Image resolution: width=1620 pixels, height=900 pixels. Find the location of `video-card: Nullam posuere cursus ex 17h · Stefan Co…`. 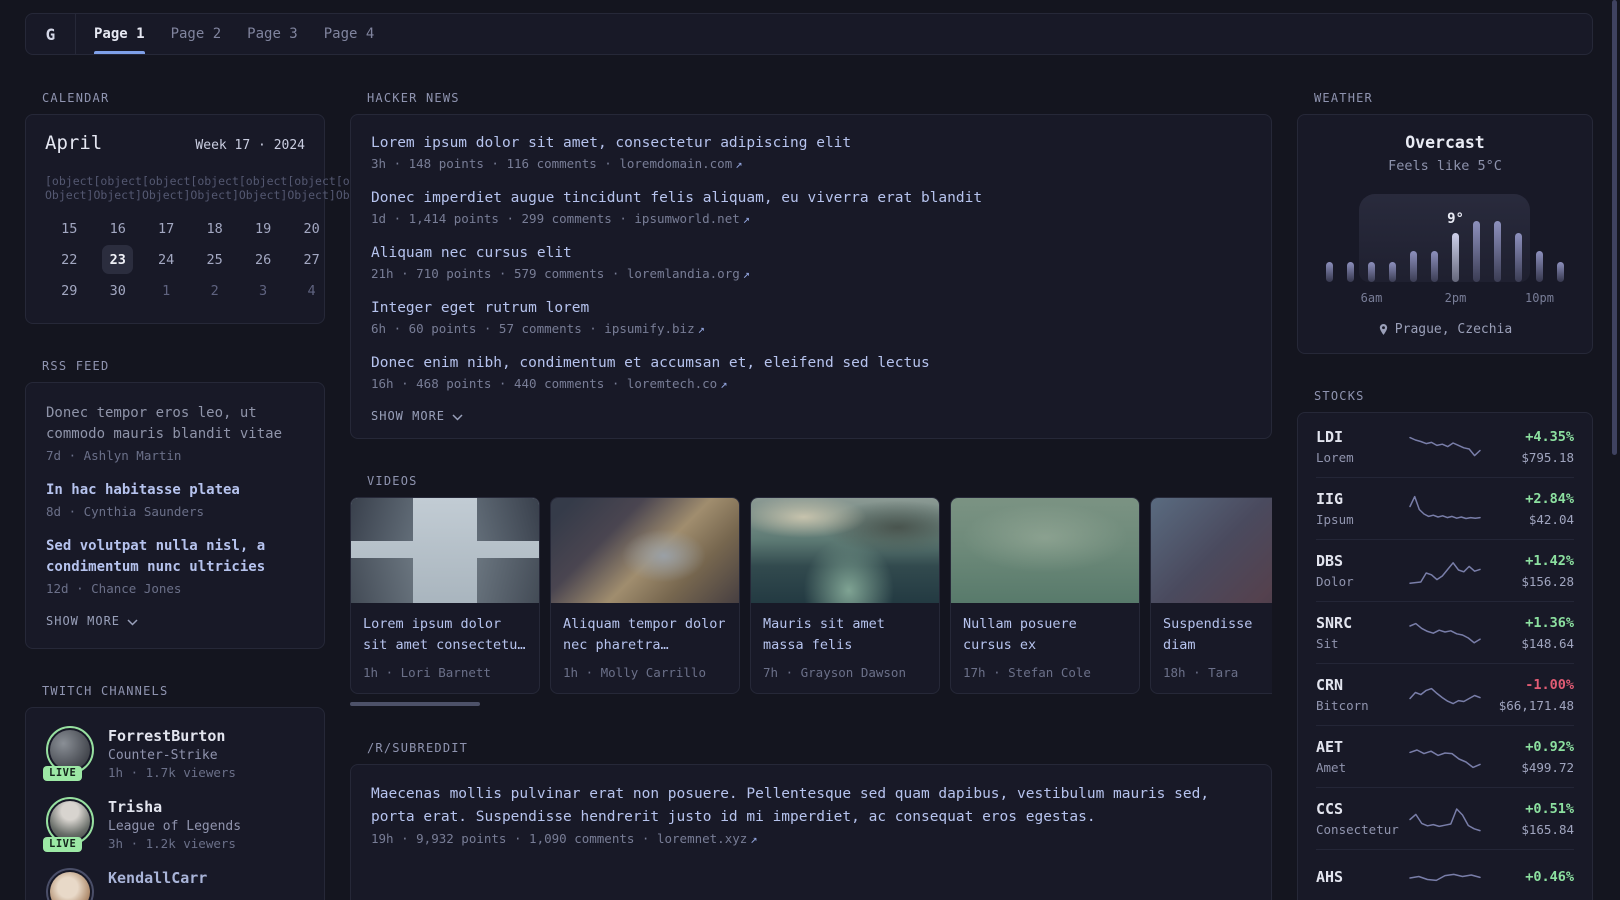

video-card: Nullam posuere cursus ex 17h · Stefan Co… is located at coordinates (1045, 595).